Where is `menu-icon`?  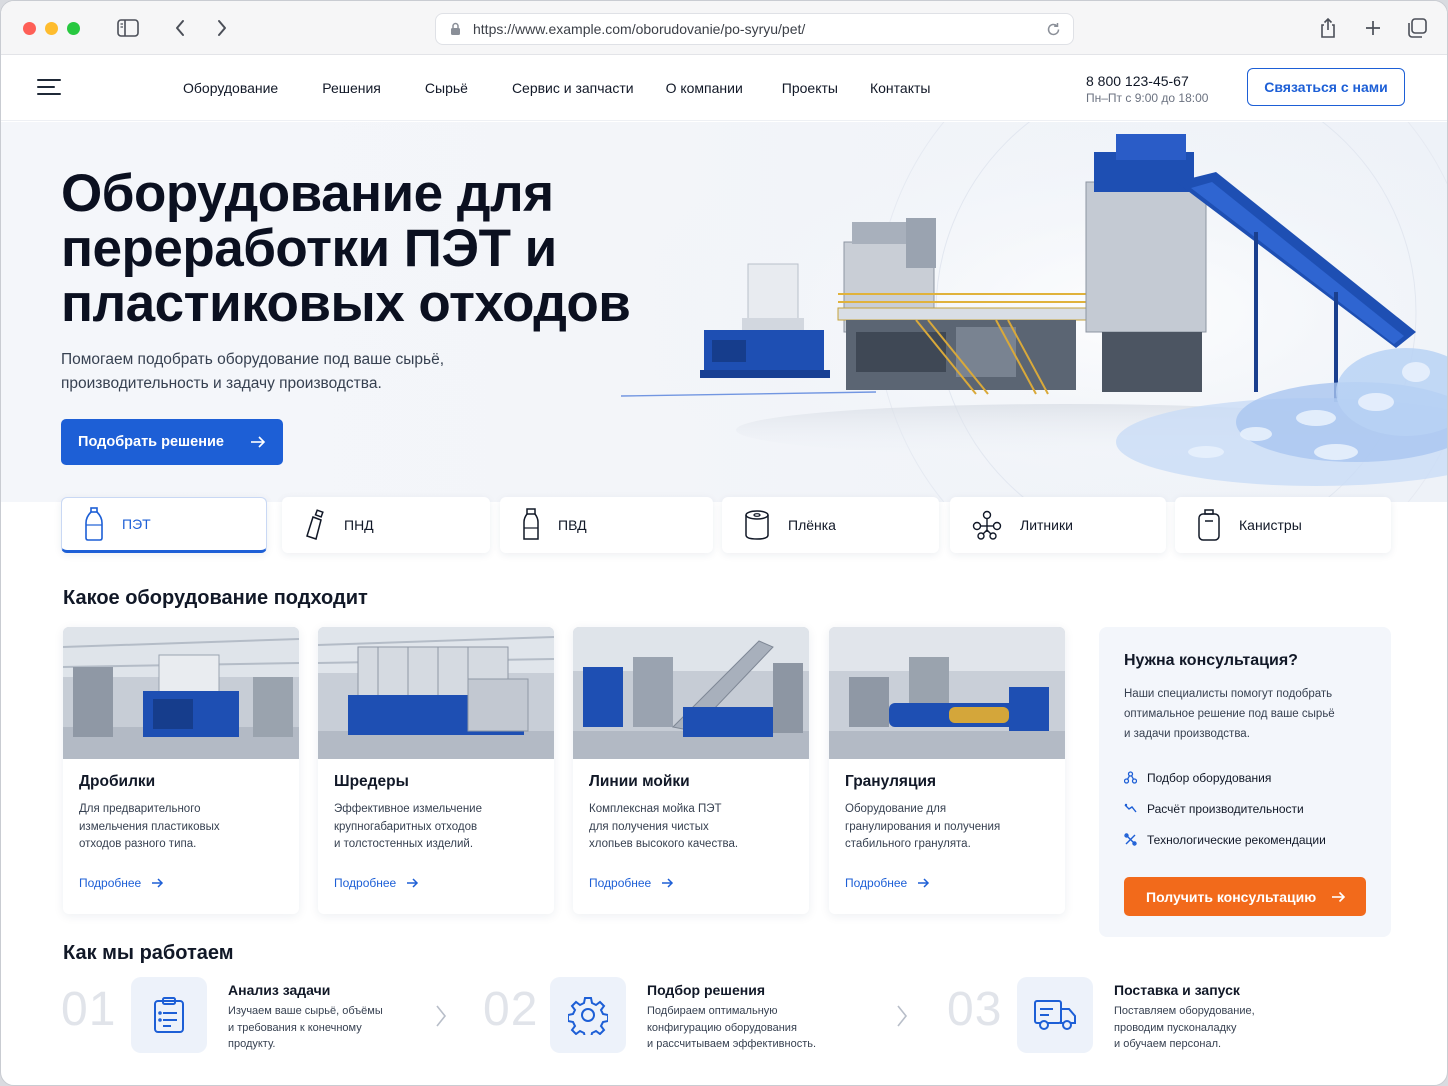 menu-icon is located at coordinates (49, 88).